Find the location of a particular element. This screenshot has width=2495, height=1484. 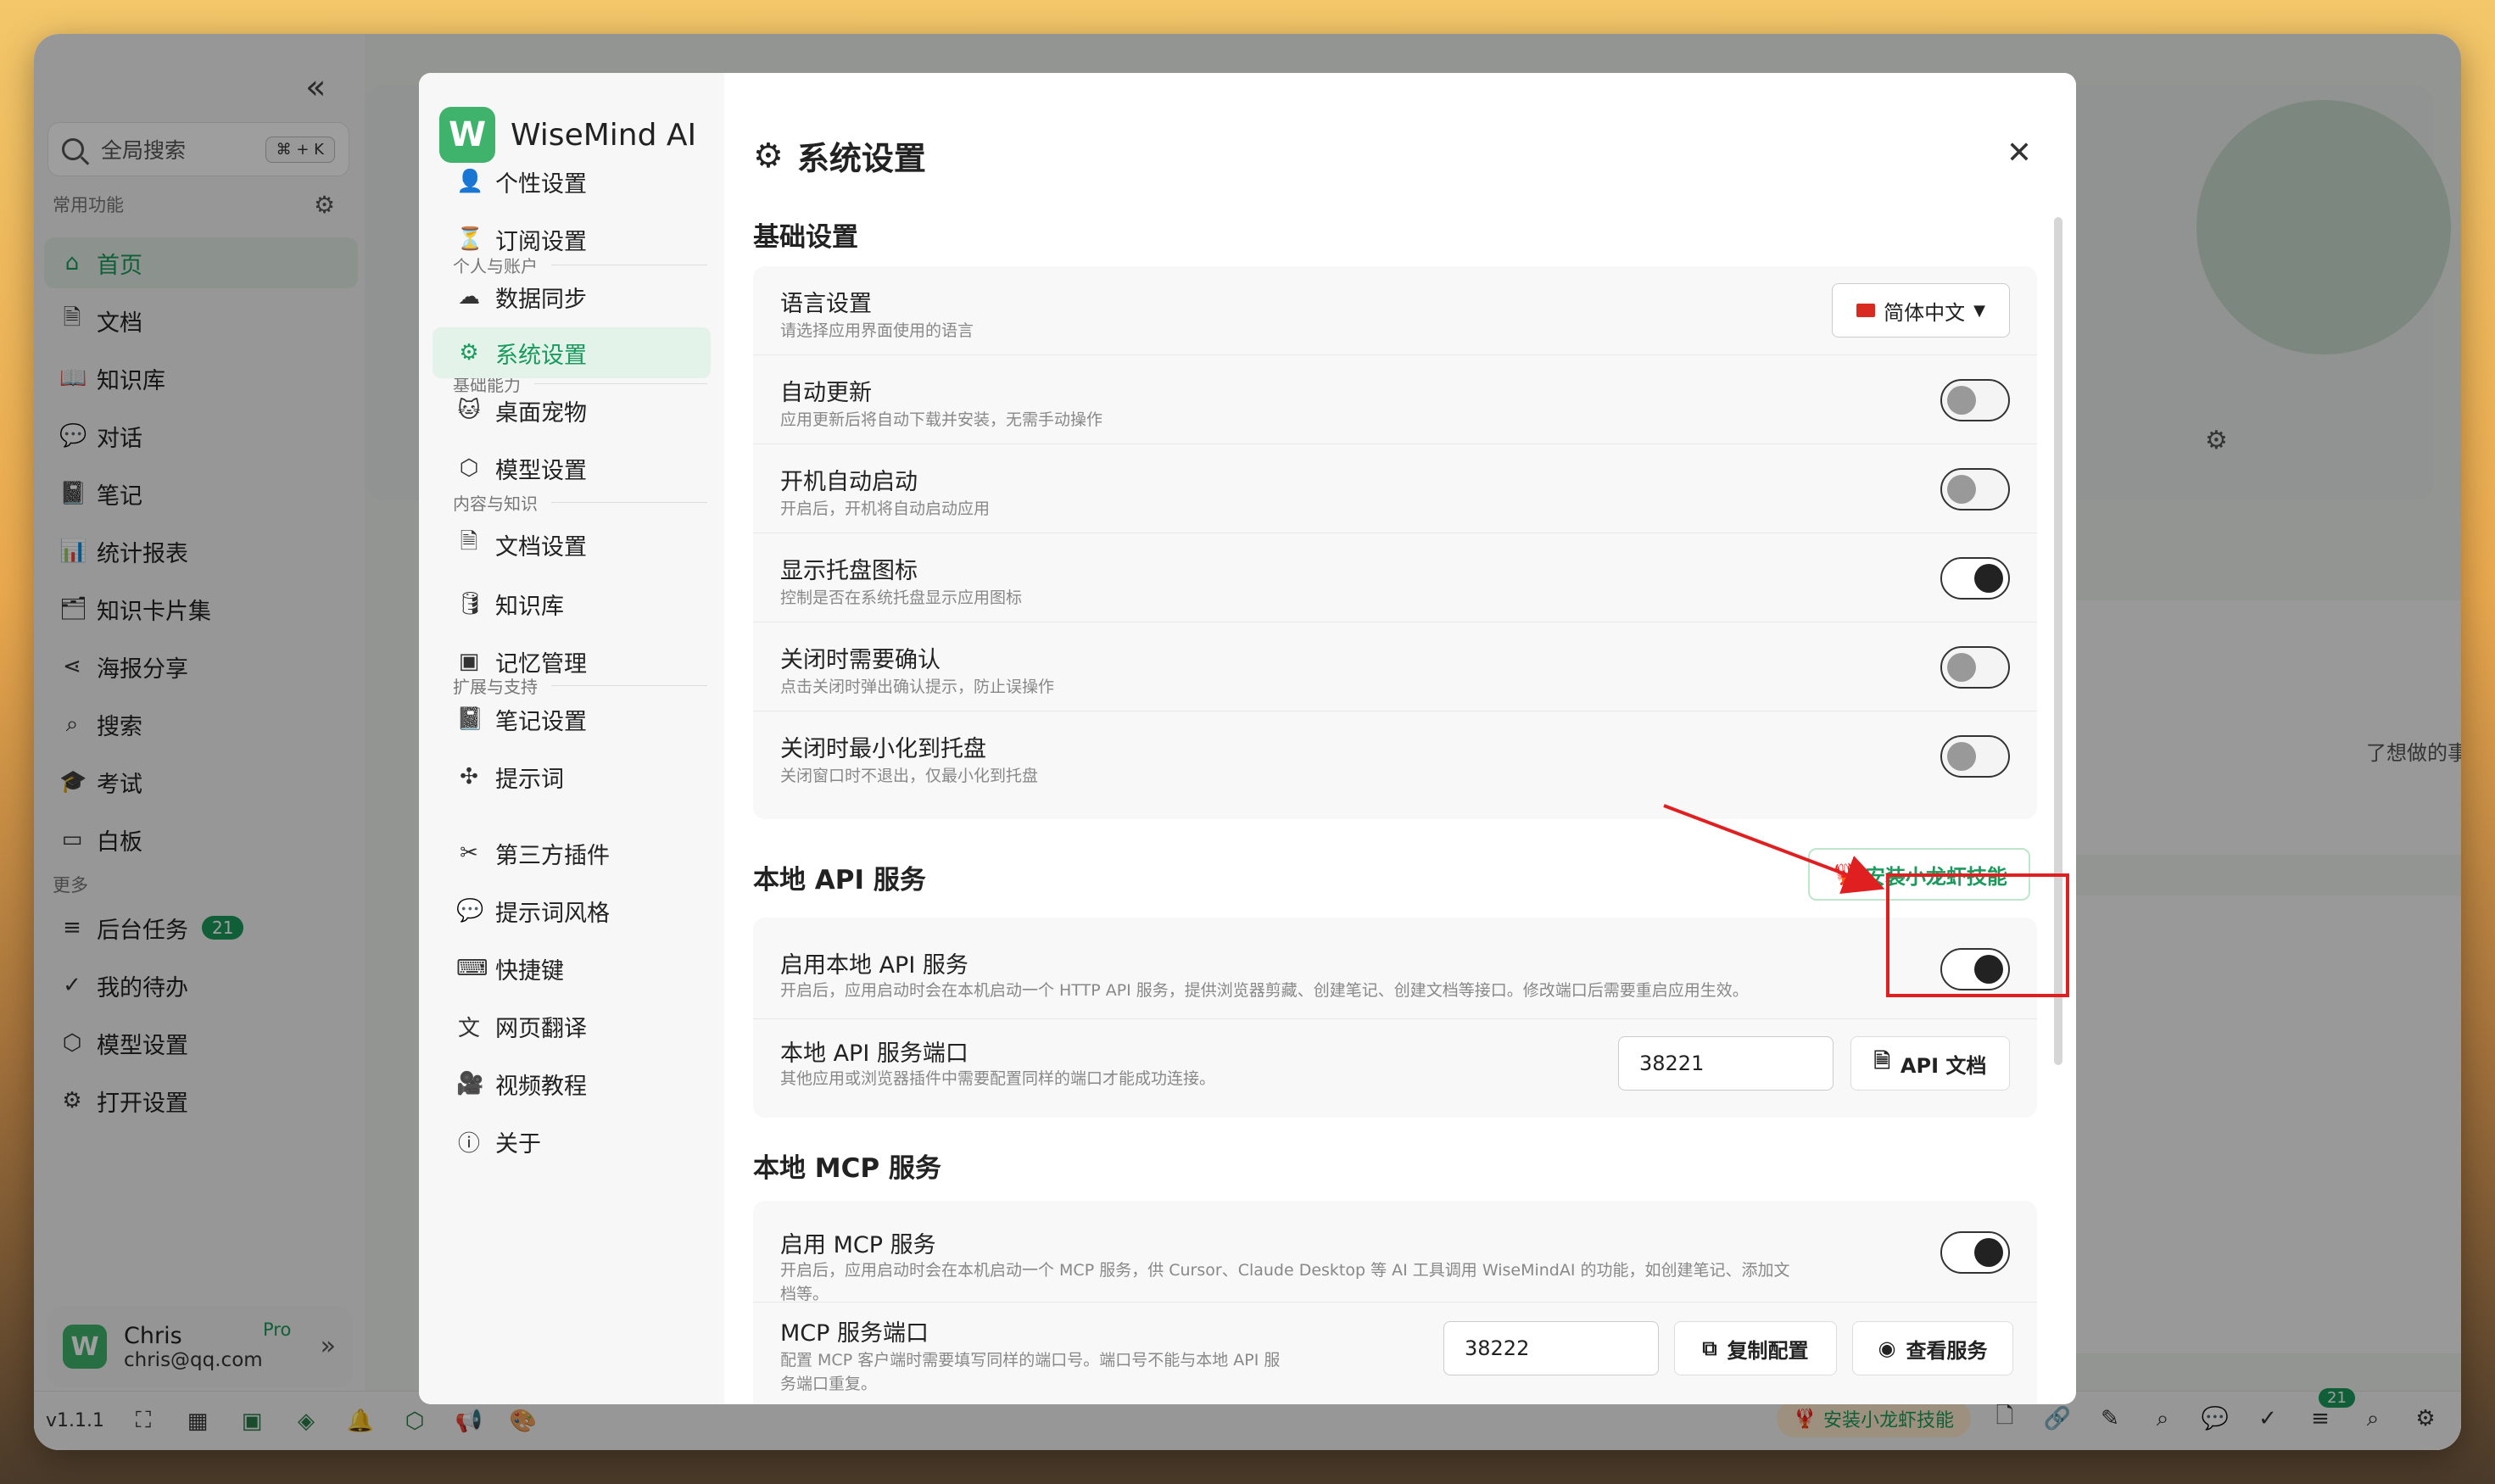

settings-nav-item-12: 💬 提示词风格 is located at coordinates (572, 911).